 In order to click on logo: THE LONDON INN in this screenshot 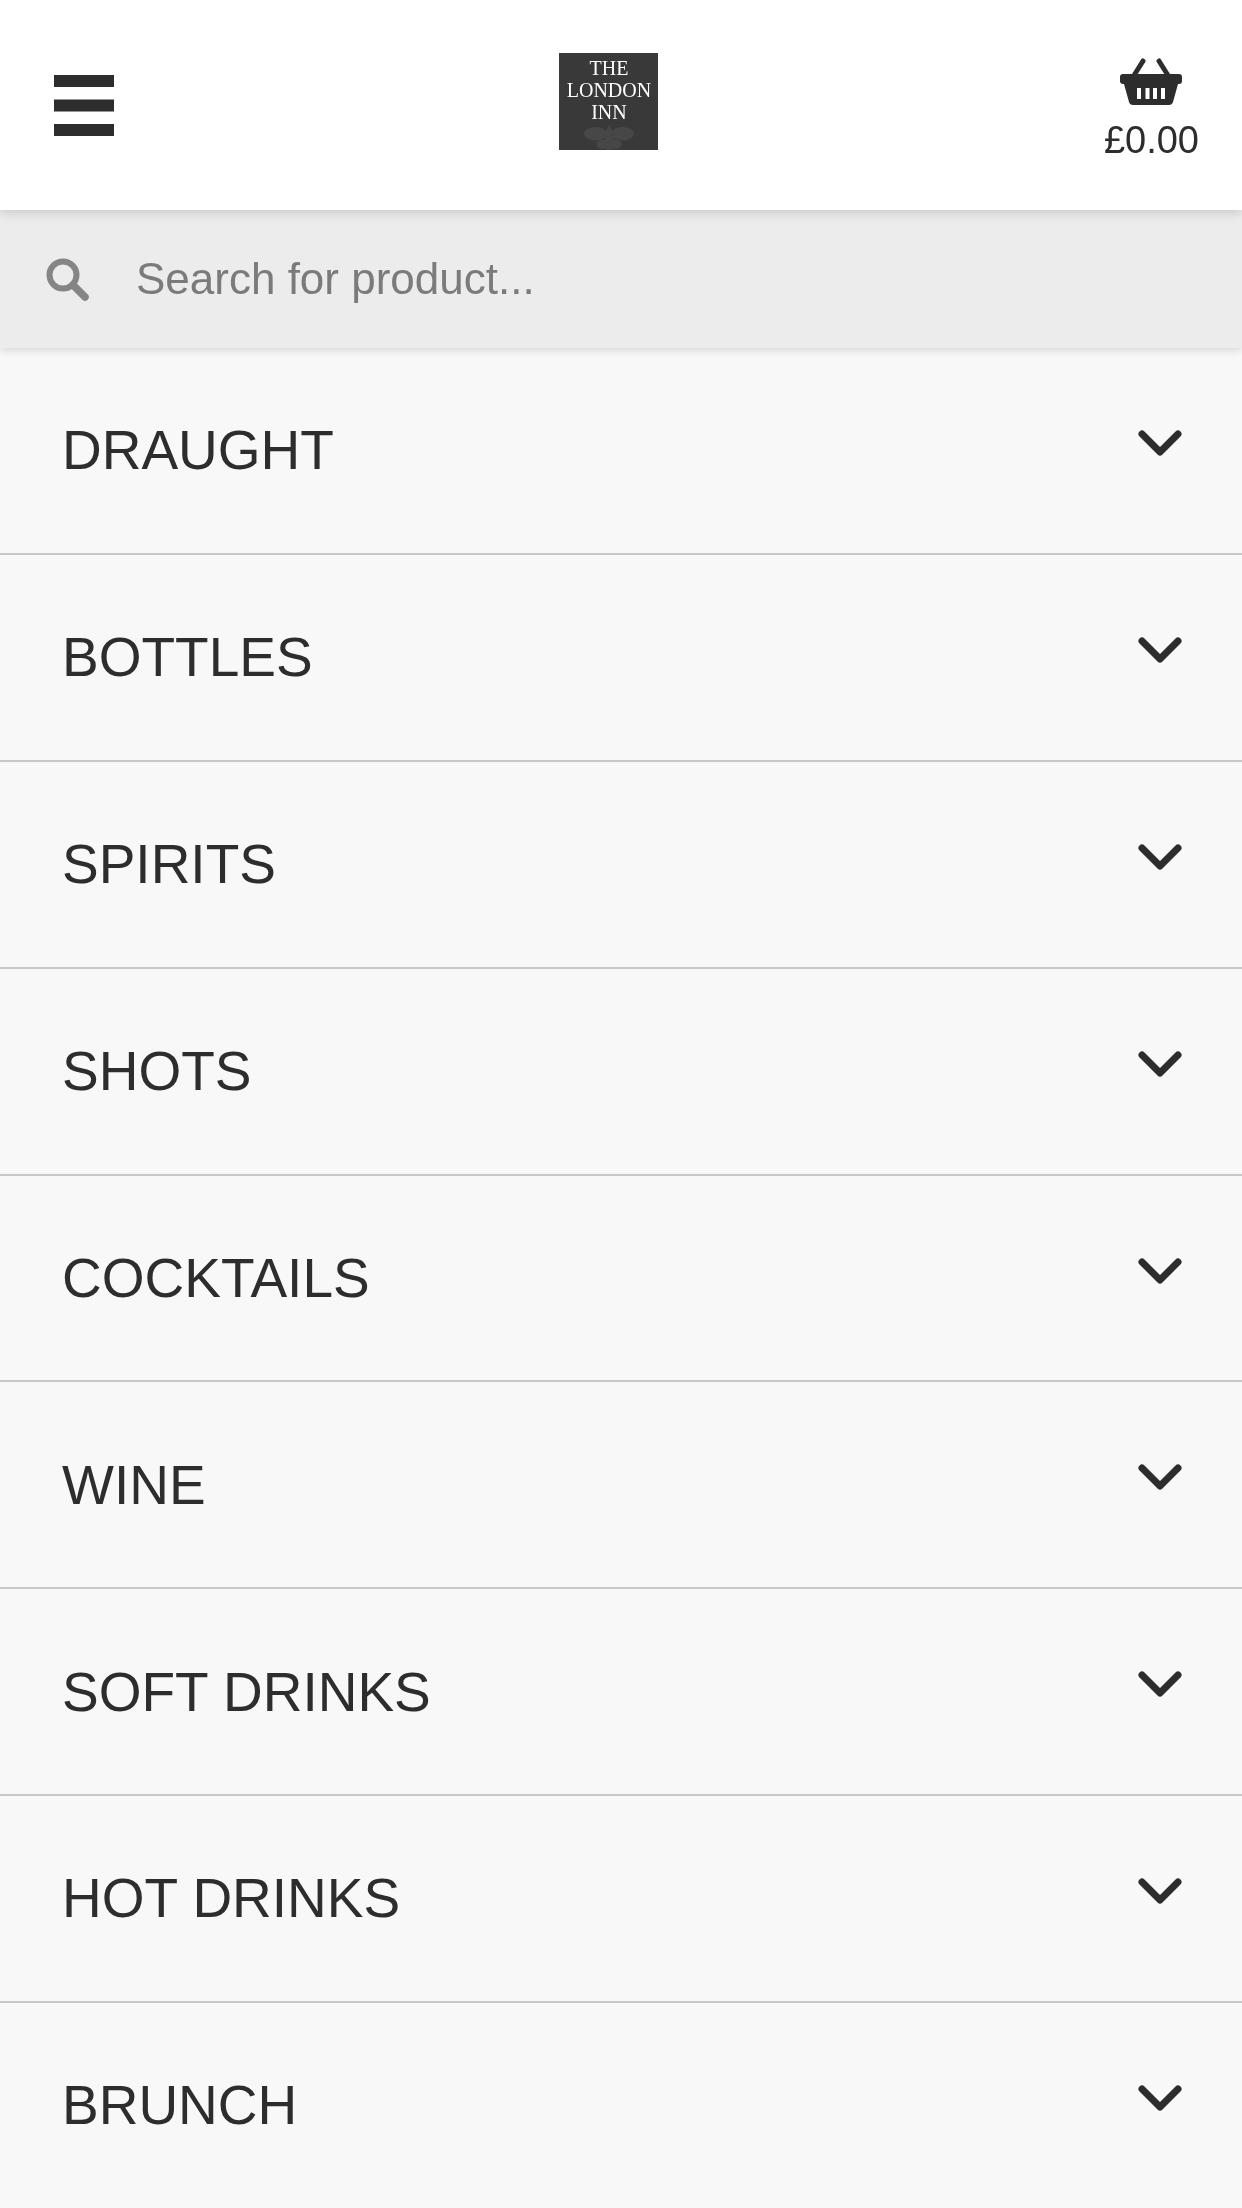, I will do `click(609, 101)`.